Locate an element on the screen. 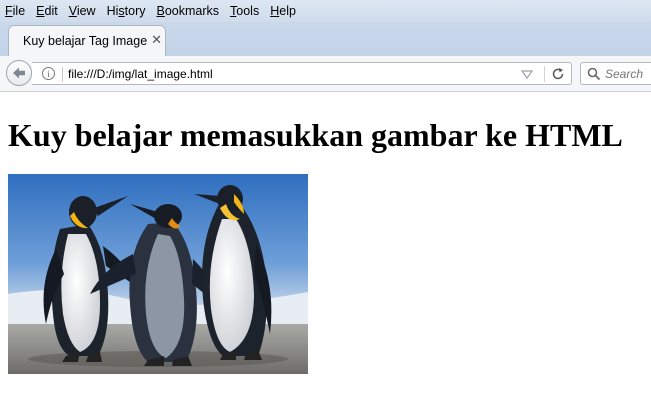 The image size is (651, 409). reload-icon is located at coordinates (558, 74).